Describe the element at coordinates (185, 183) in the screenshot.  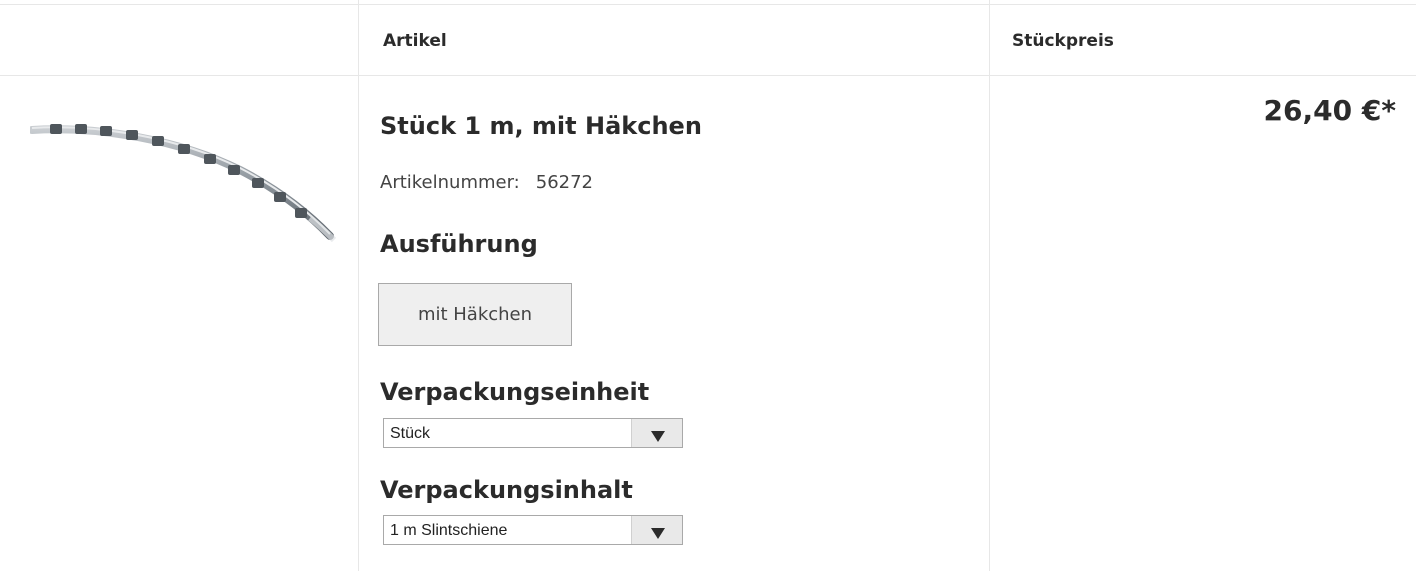
I see `product-image` at that location.